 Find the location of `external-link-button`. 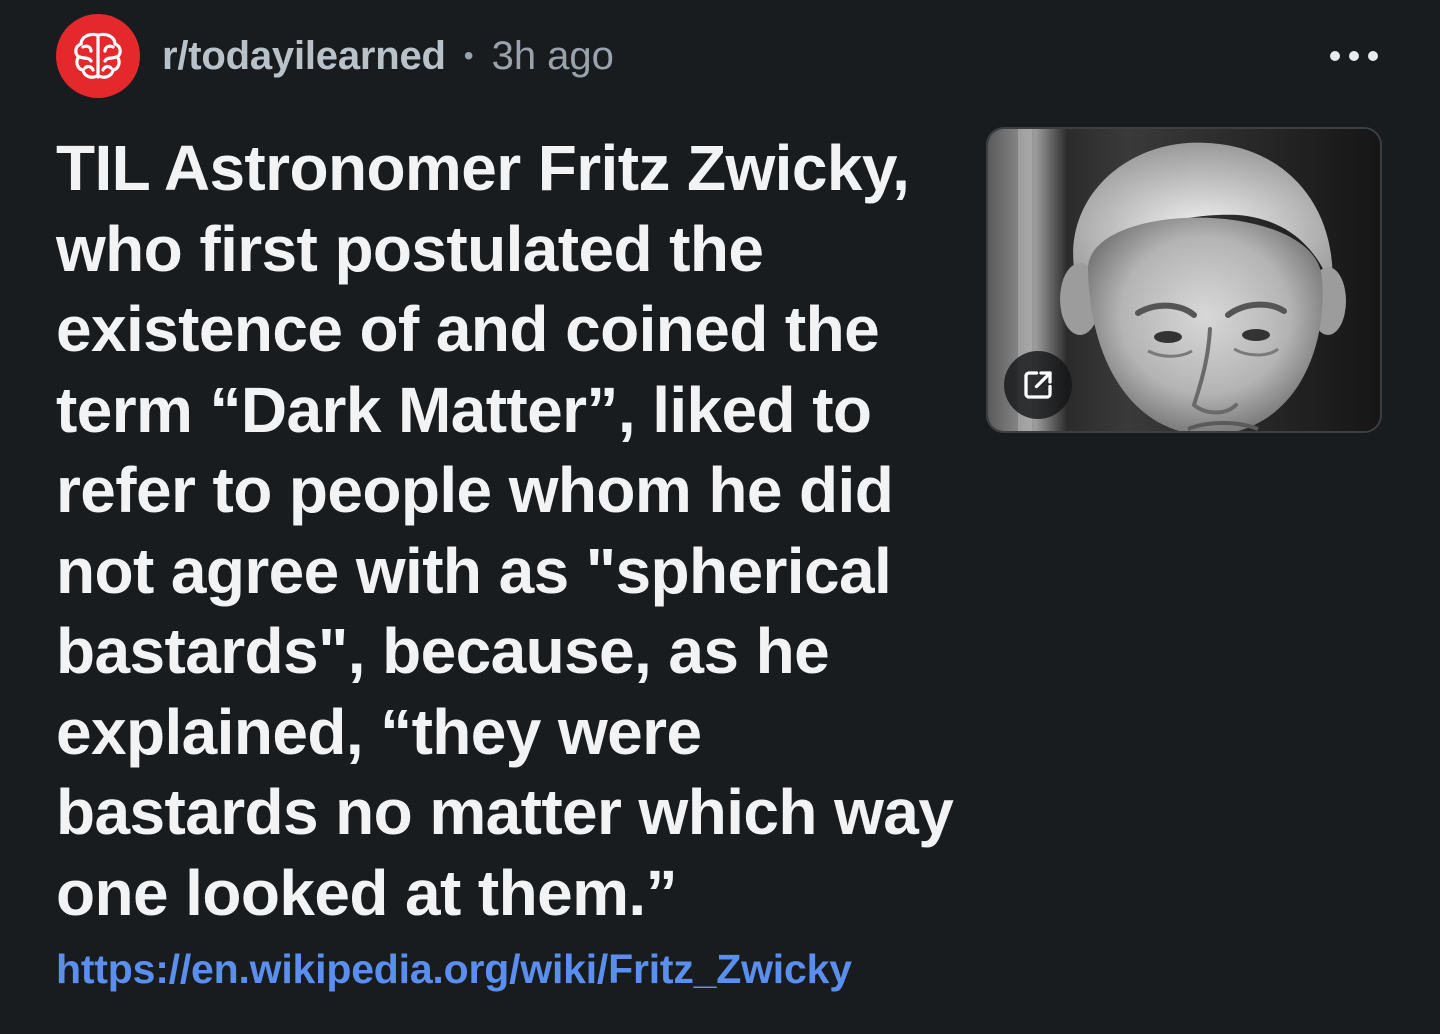

external-link-button is located at coordinates (1038, 385).